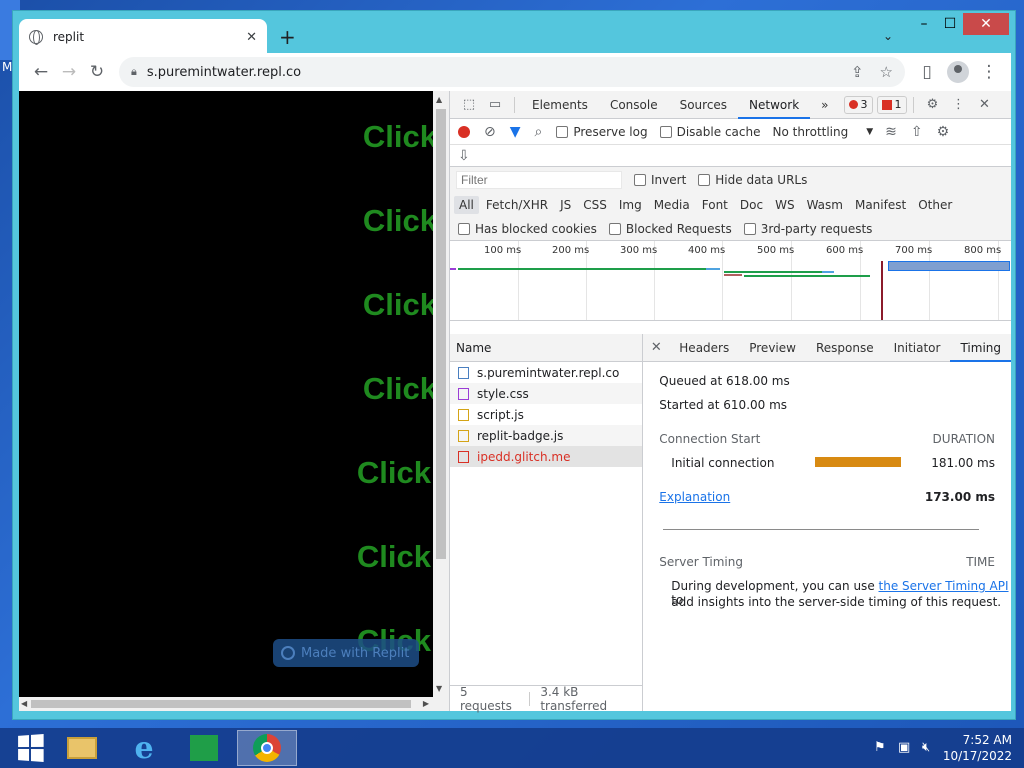  I want to click on request-row: replit-badge.js, so click(546, 435).